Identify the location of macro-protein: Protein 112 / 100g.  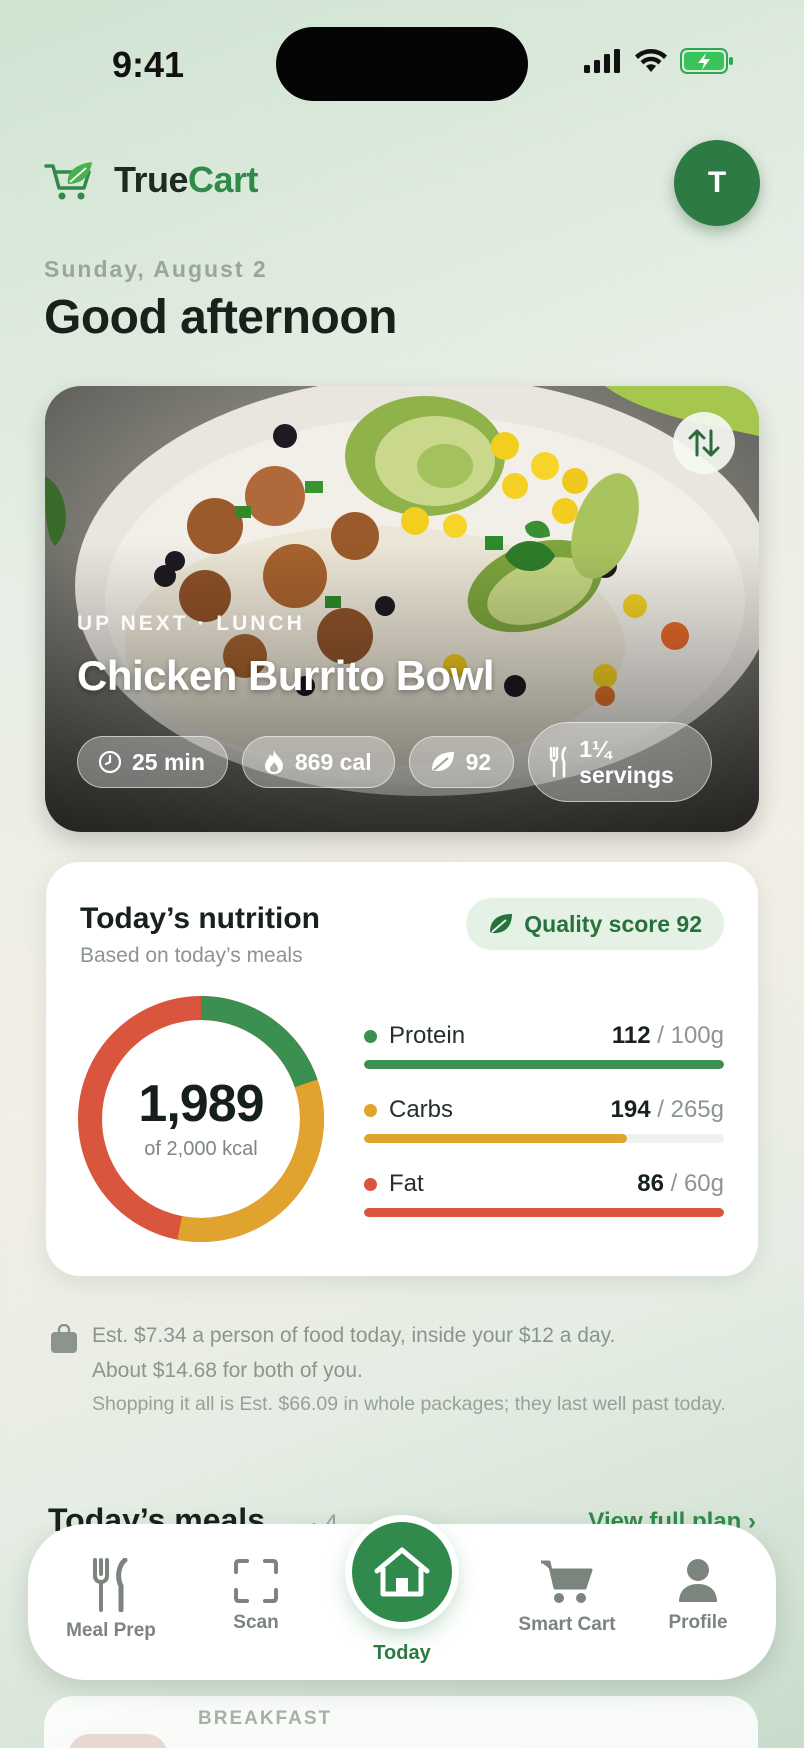
(544, 1059).